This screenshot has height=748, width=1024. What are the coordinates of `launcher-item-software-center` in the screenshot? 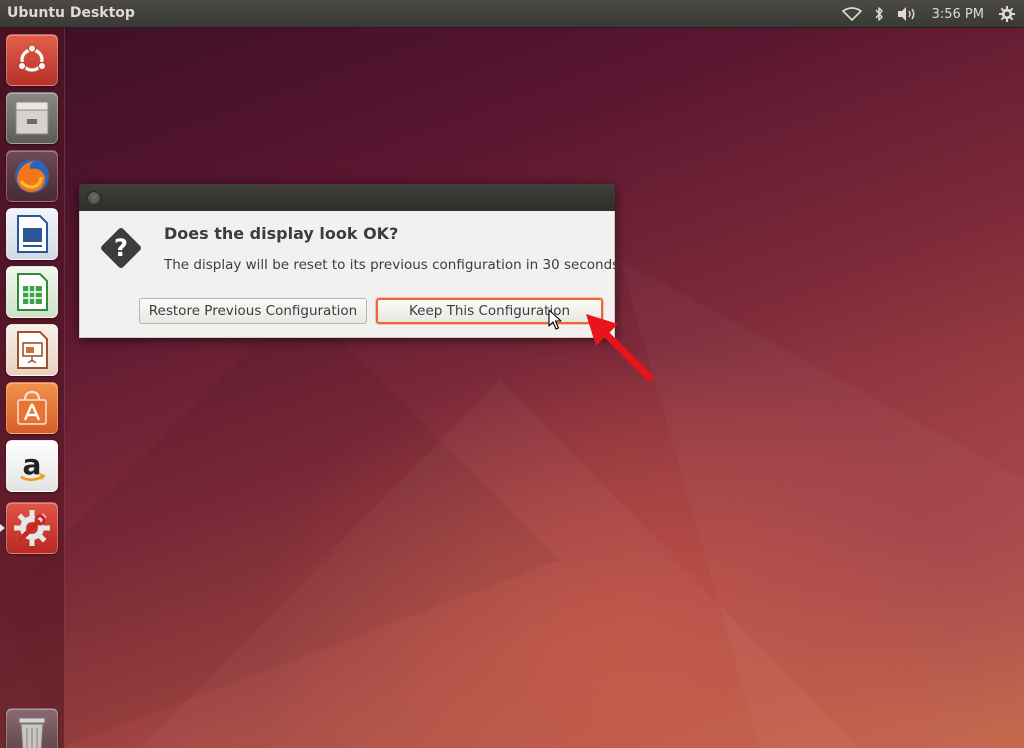 It's located at (32, 408).